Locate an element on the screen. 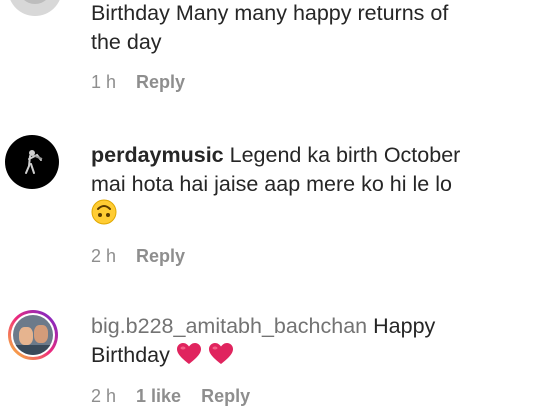  comment-time: 1 h is located at coordinates (104, 82).